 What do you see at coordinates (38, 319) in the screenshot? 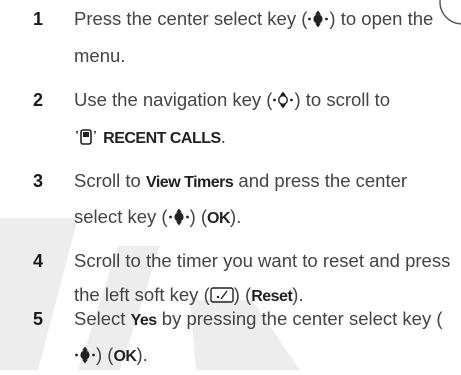
I see `step-number: 5` at bounding box center [38, 319].